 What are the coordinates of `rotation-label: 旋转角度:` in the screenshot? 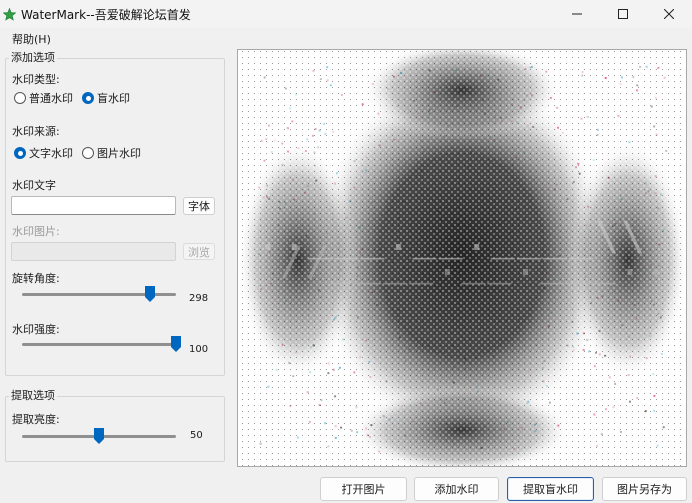 It's located at (36, 278).